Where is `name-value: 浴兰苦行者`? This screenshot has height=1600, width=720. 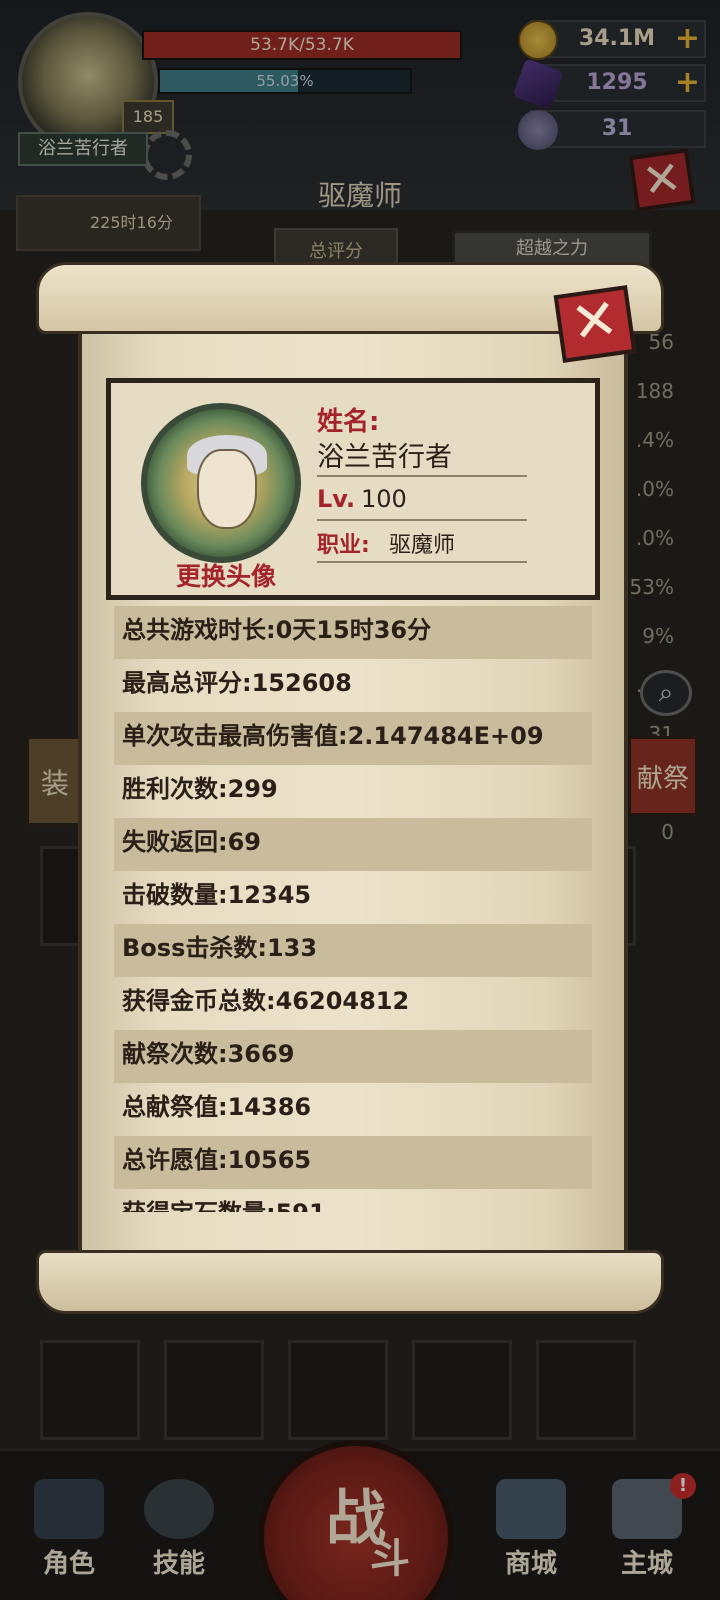
name-value: 浴兰苦行者 is located at coordinates (384, 457).